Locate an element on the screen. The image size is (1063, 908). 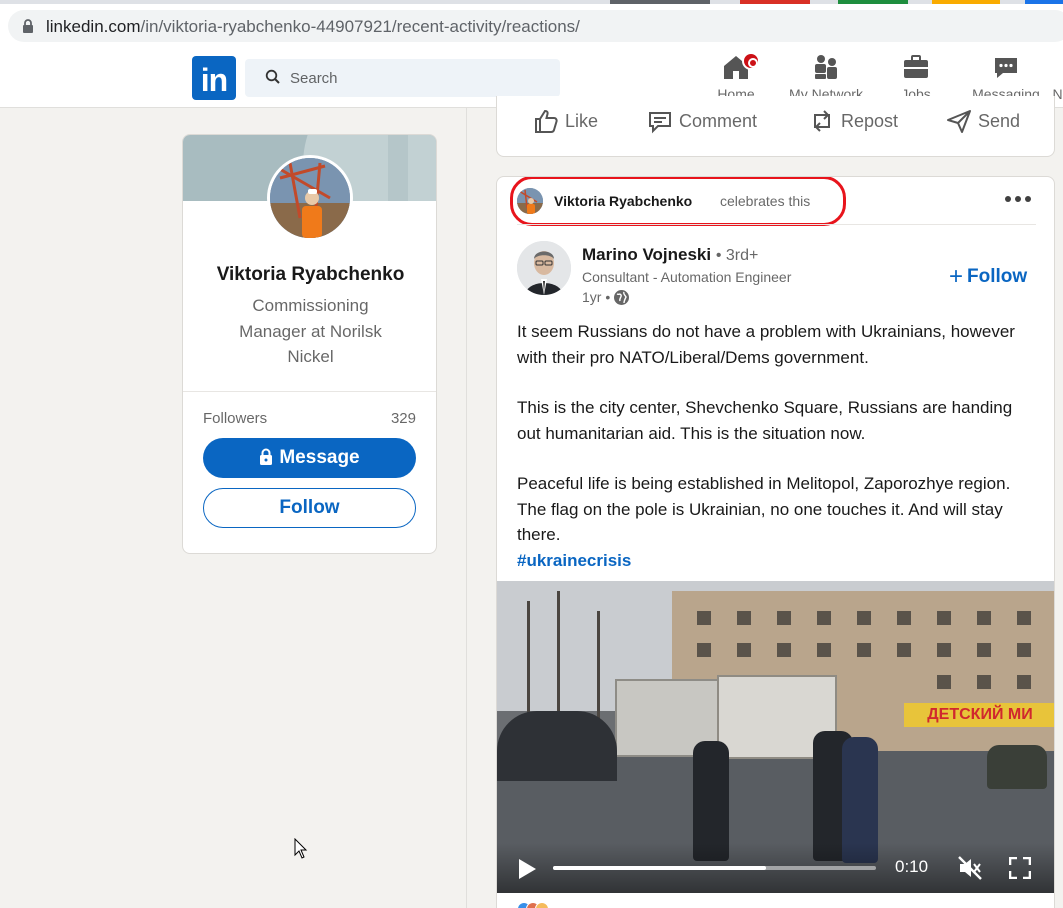
avatar-photo is located at coordinates (310, 198).